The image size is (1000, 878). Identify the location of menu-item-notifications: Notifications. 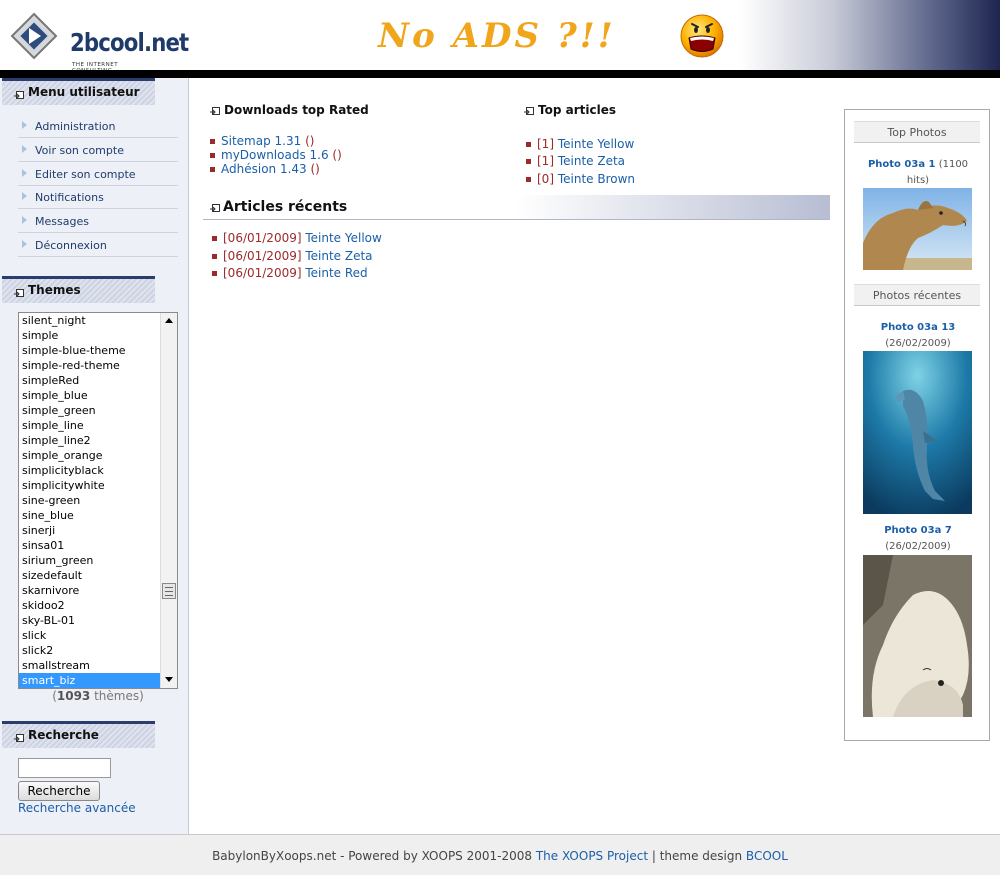
(98, 197).